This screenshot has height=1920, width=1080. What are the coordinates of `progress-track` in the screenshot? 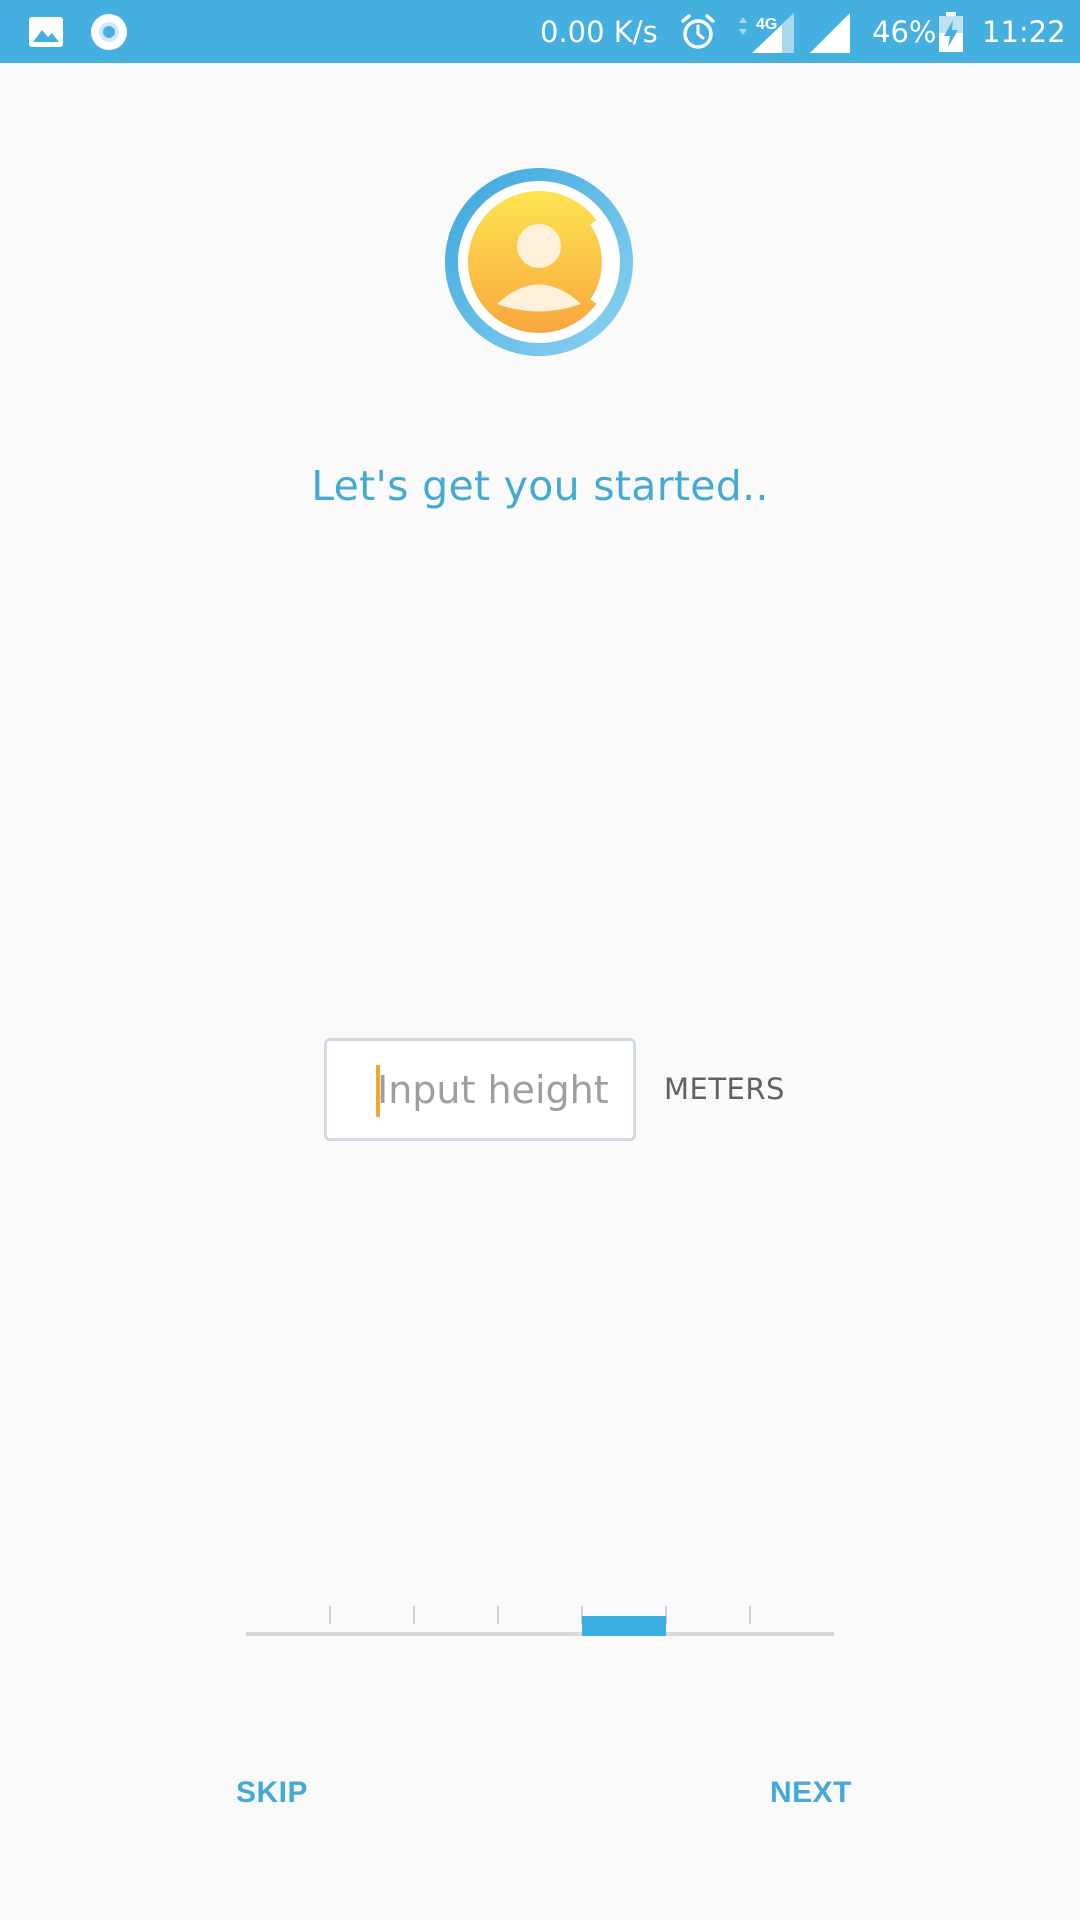 It's located at (540, 1634).